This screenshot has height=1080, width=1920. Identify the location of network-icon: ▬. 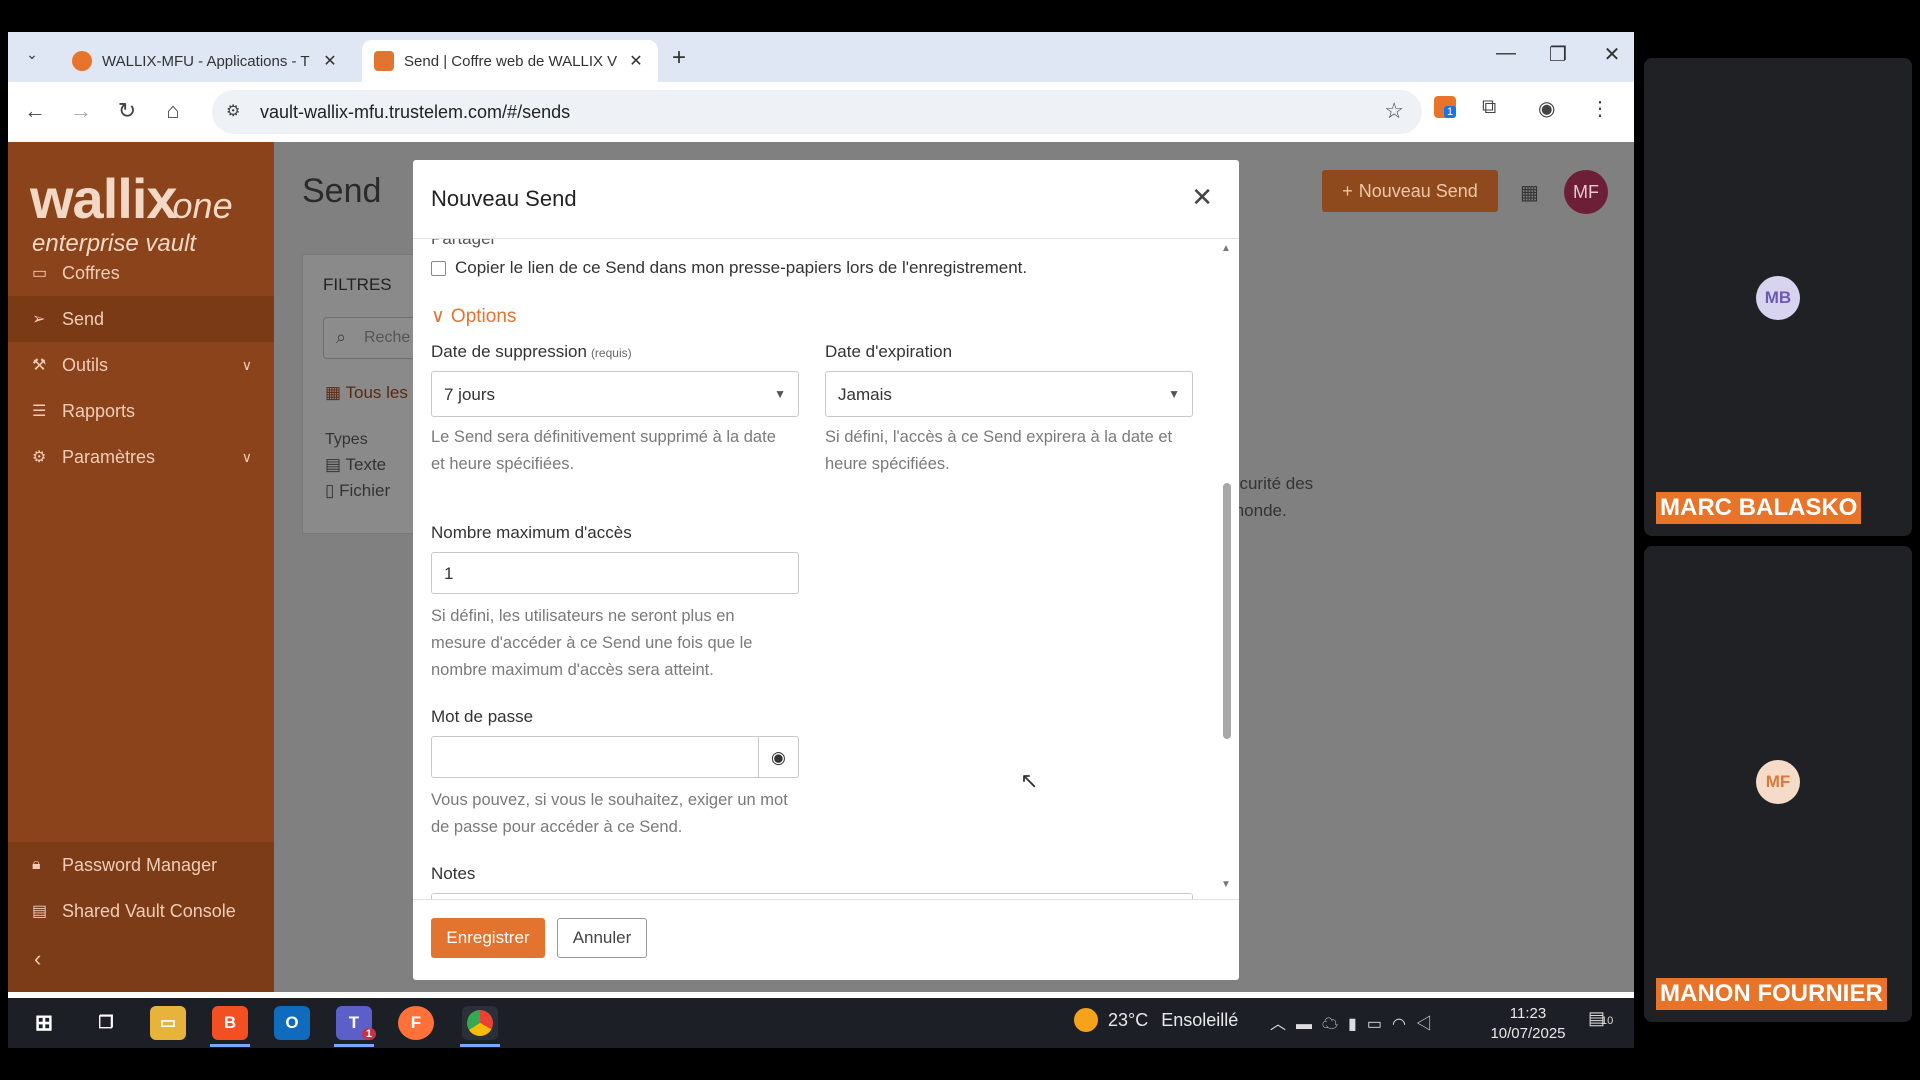
(1309, 1024).